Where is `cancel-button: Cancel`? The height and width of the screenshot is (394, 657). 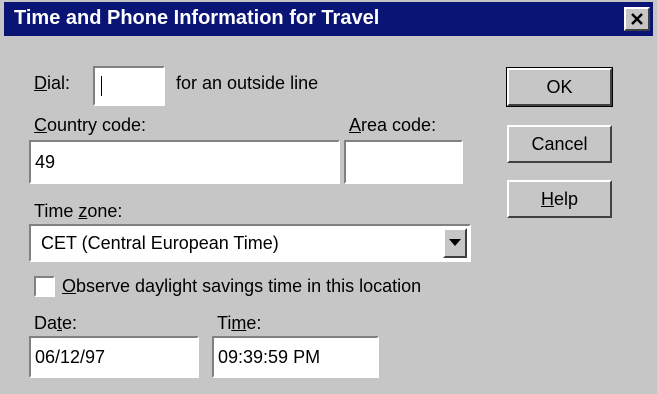 cancel-button: Cancel is located at coordinates (559, 144).